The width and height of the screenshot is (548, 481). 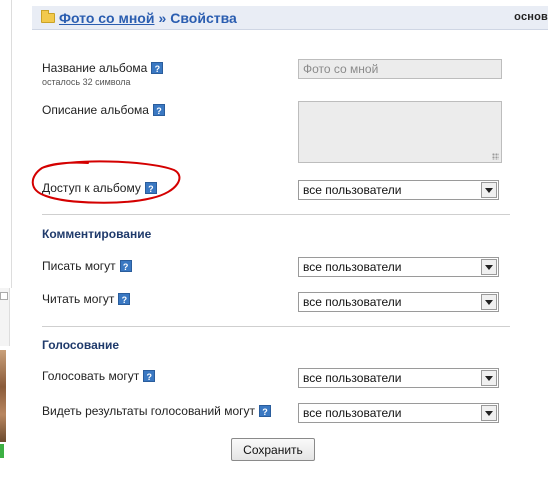 What do you see at coordinates (6, 144) in the screenshot?
I see `sidebar-strip` at bounding box center [6, 144].